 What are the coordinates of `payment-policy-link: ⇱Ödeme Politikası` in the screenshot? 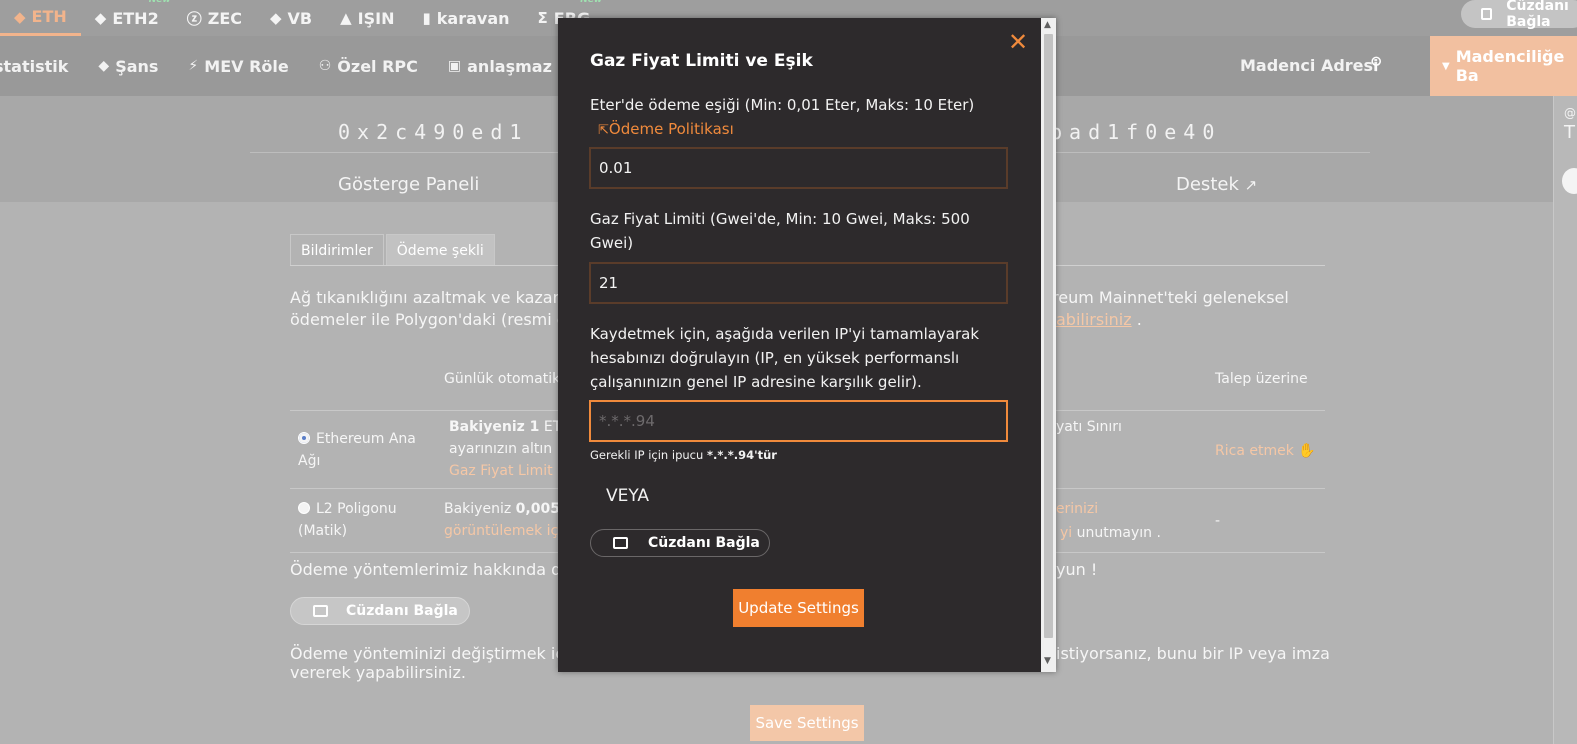 It's located at (666, 129).